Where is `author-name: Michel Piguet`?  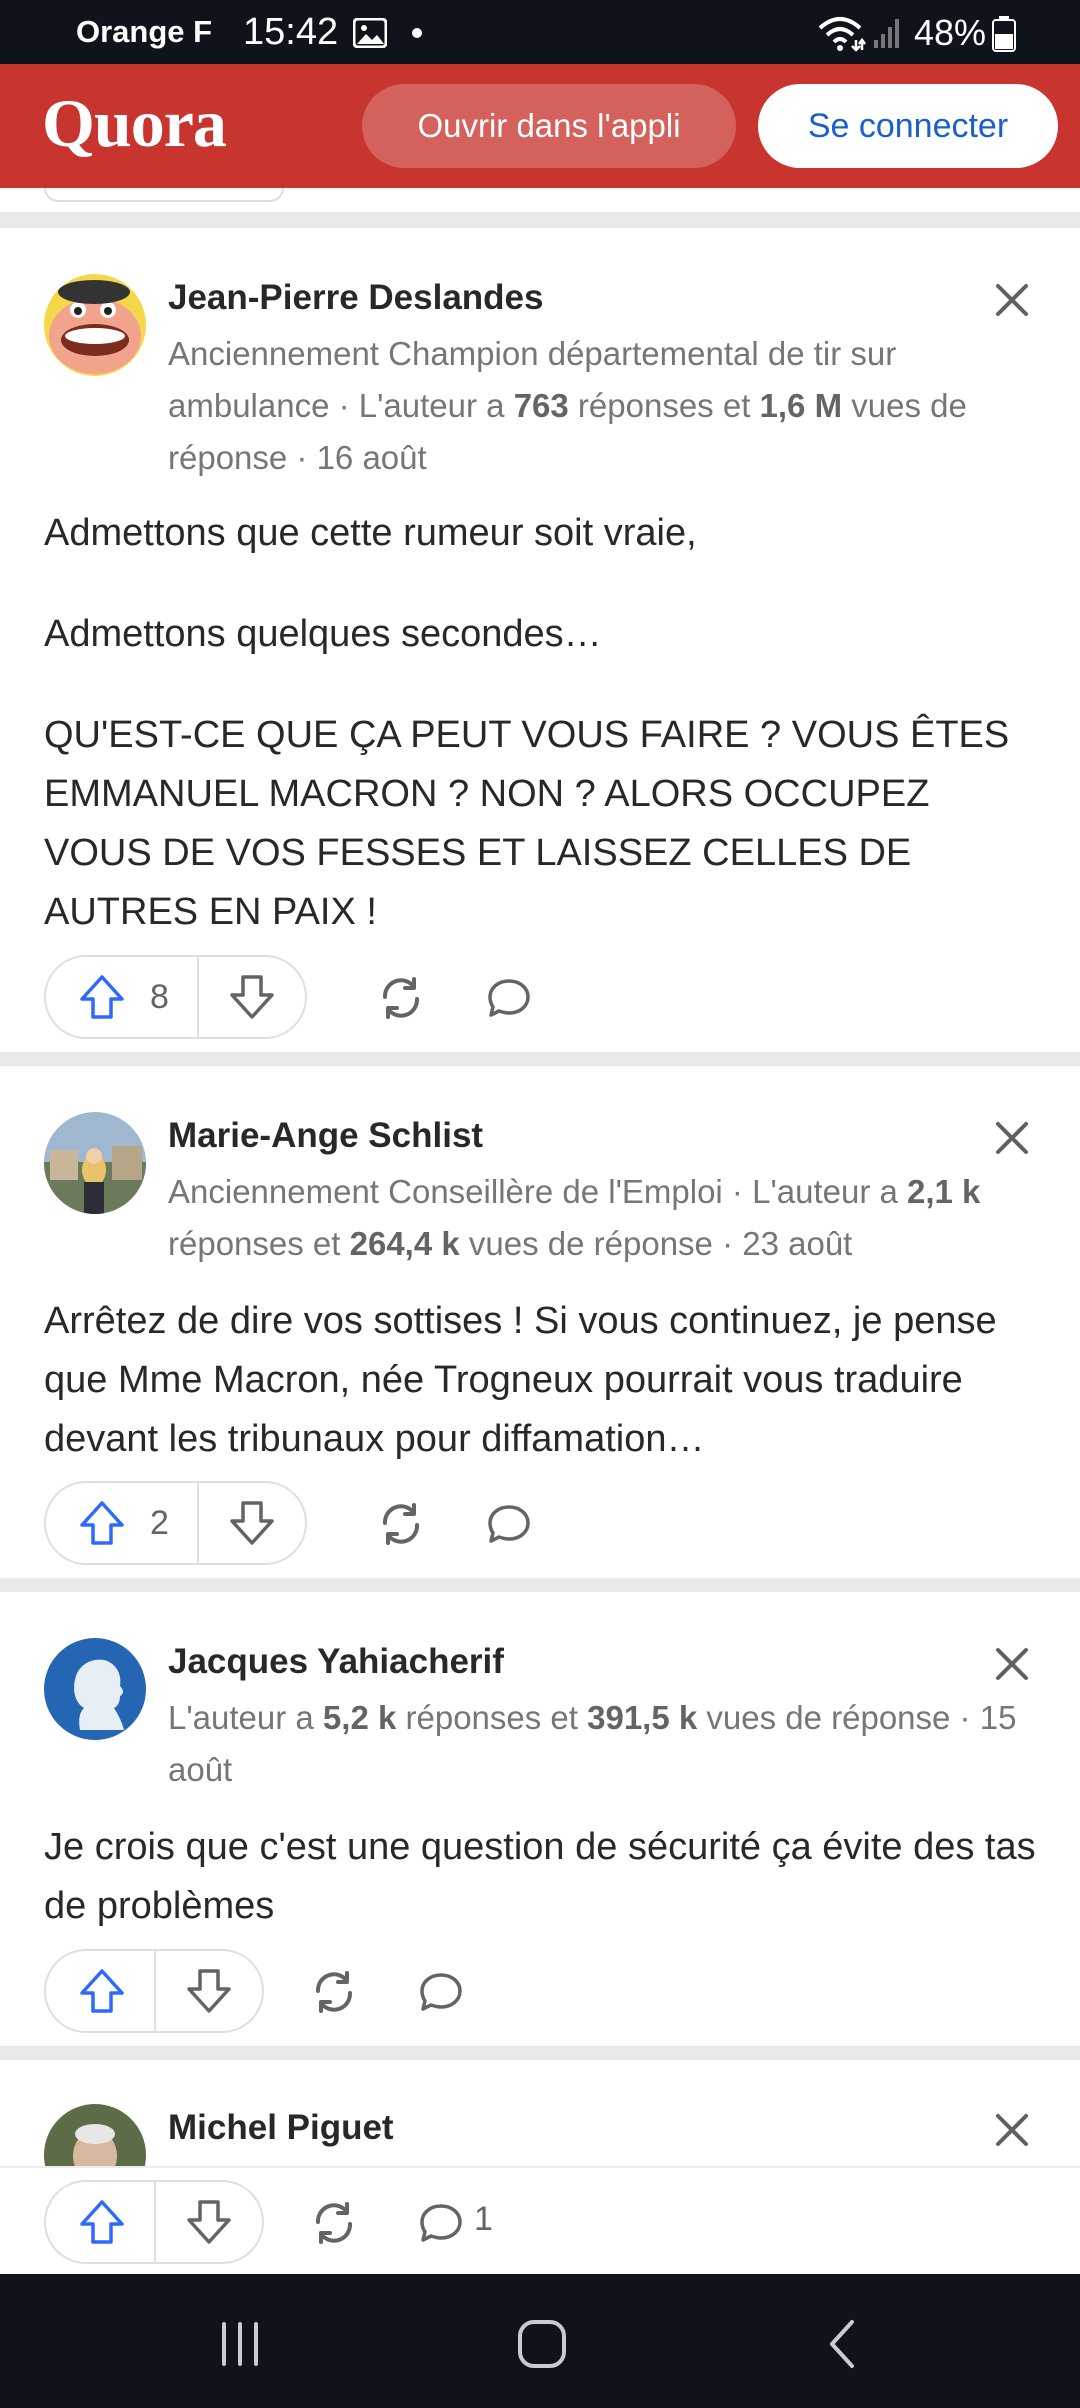
author-name: Michel Piguet is located at coordinates (281, 2128).